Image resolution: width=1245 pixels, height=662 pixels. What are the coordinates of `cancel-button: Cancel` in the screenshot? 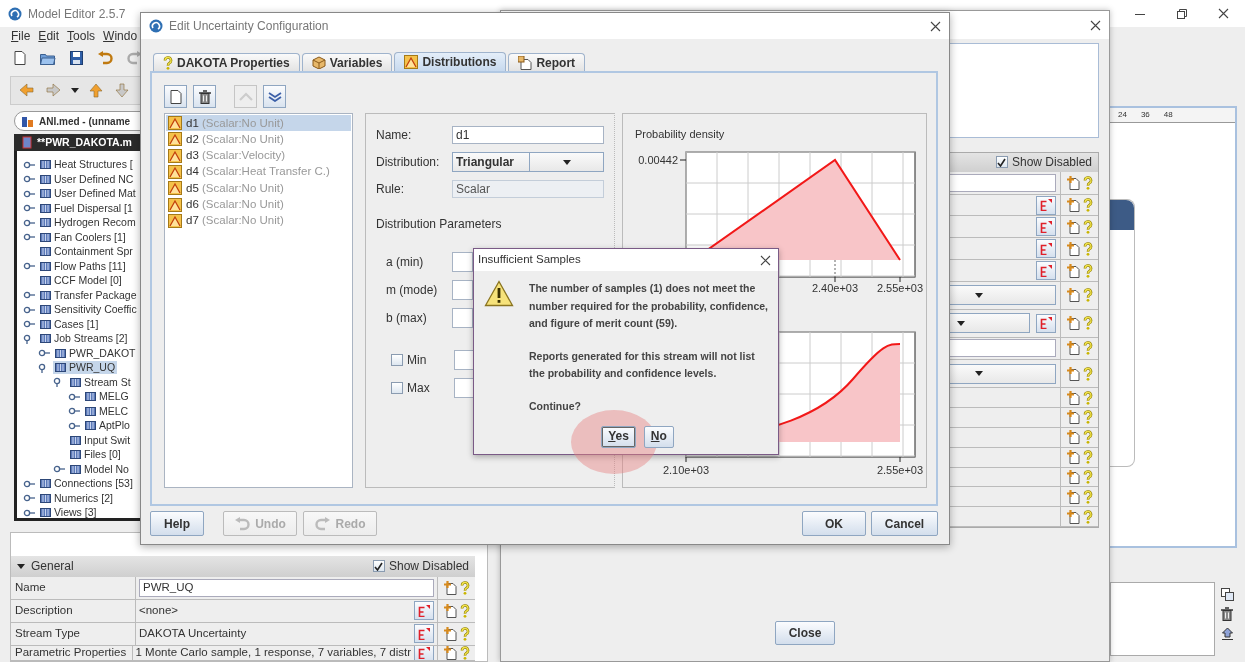 It's located at (904, 523).